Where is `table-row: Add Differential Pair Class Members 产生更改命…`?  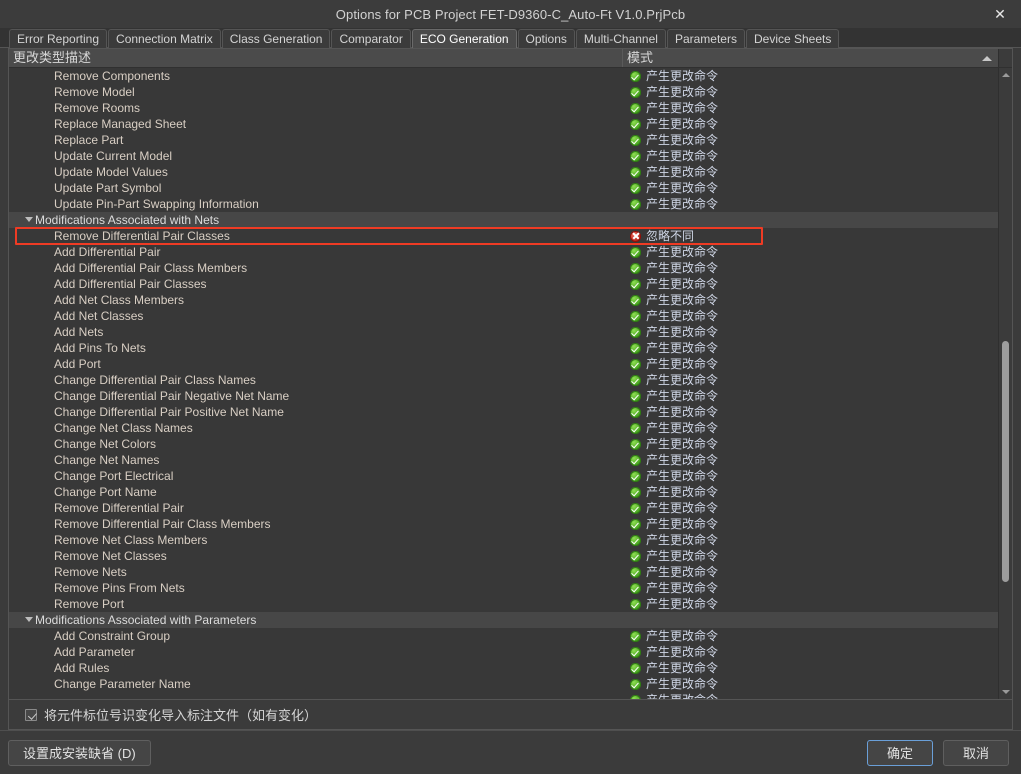 table-row: Add Differential Pair Class Members 产生更改命… is located at coordinates (503, 268).